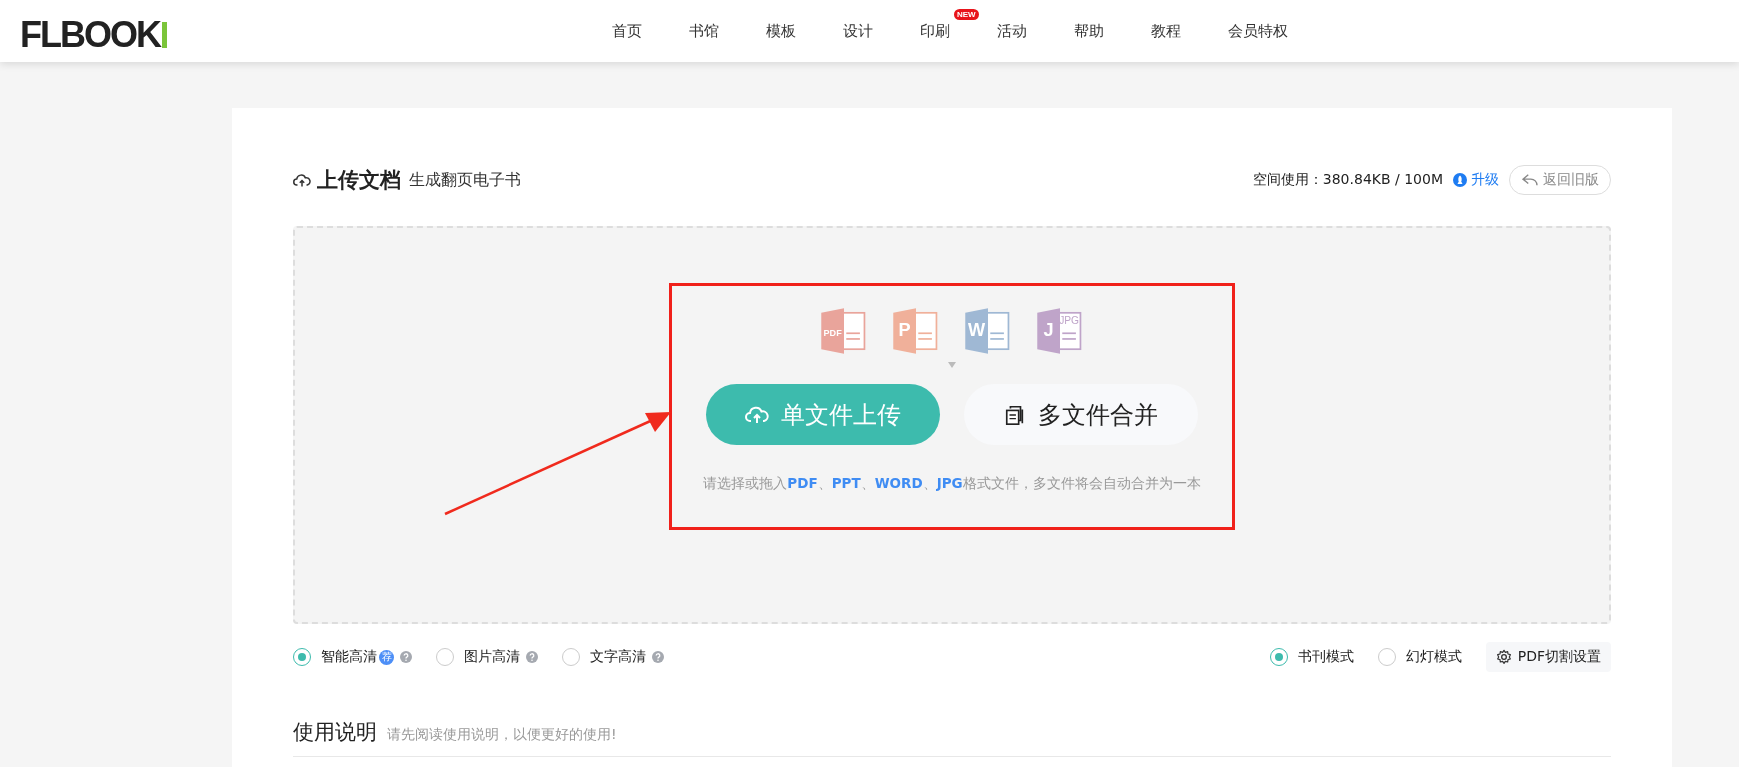 The width and height of the screenshot is (1739, 767). What do you see at coordinates (1560, 180) in the screenshot?
I see `back-button: 返回旧版` at bounding box center [1560, 180].